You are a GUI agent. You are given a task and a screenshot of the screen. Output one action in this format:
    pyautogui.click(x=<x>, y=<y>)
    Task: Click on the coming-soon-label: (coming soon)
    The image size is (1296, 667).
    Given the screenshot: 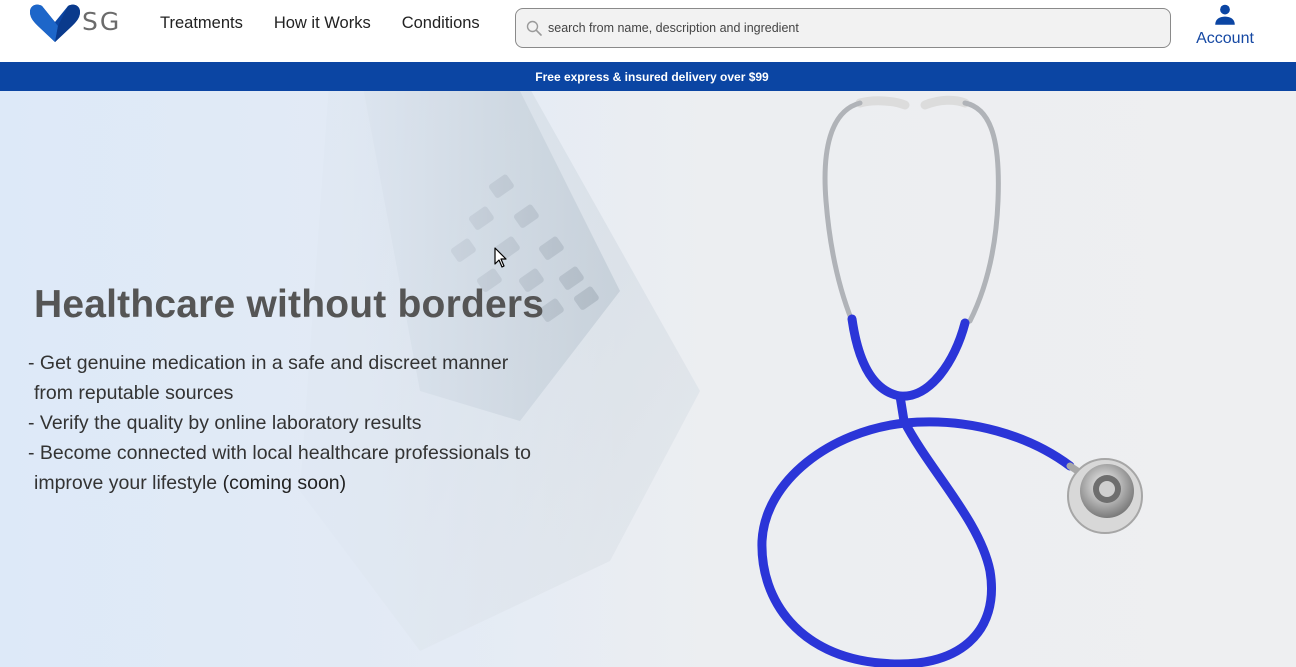 What is the action you would take?
    pyautogui.click(x=284, y=483)
    